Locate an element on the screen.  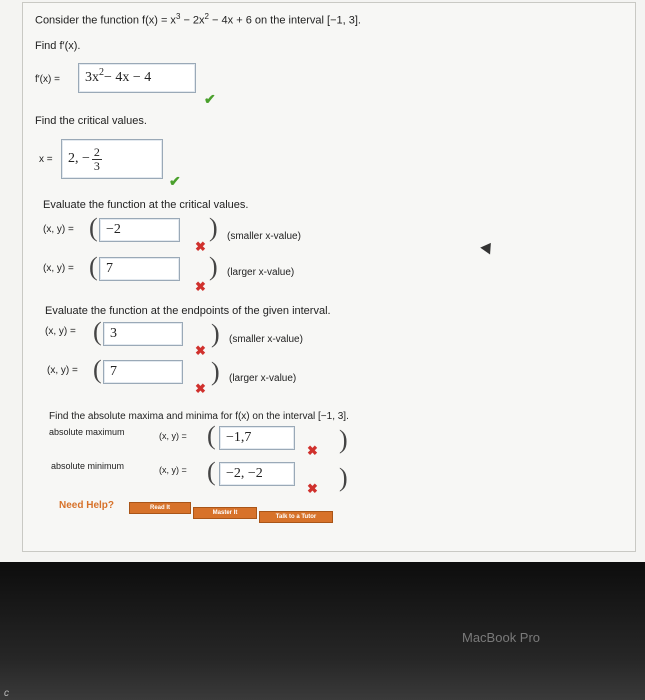
abs-min-cross-icon: ✖ is located at coordinates (312, 488).